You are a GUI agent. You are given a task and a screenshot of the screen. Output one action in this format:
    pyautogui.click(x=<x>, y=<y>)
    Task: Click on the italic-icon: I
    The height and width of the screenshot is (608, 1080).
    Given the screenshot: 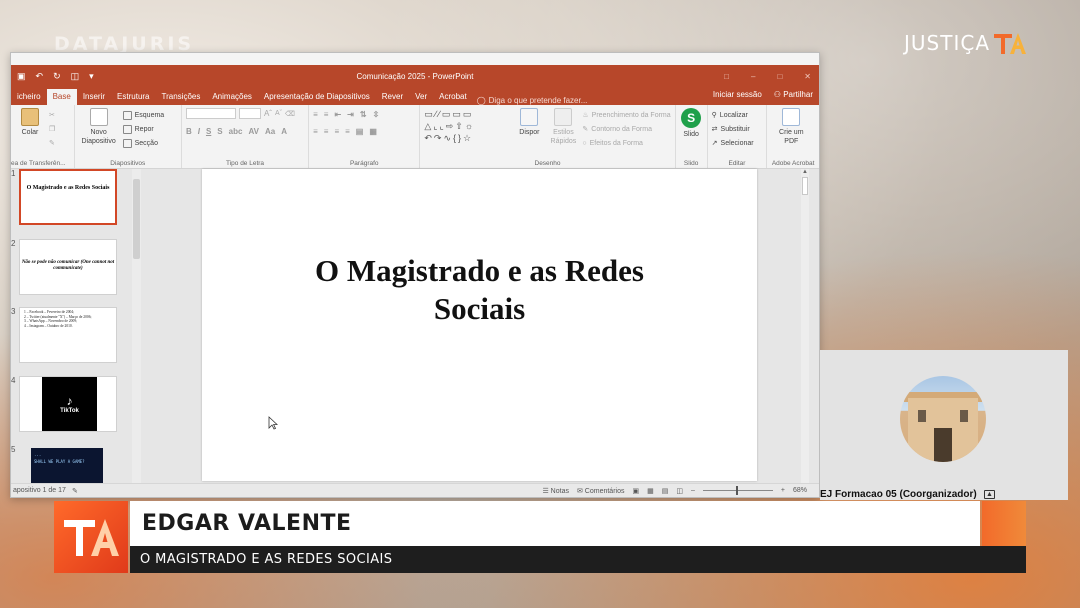 What is the action you would take?
    pyautogui.click(x=199, y=131)
    